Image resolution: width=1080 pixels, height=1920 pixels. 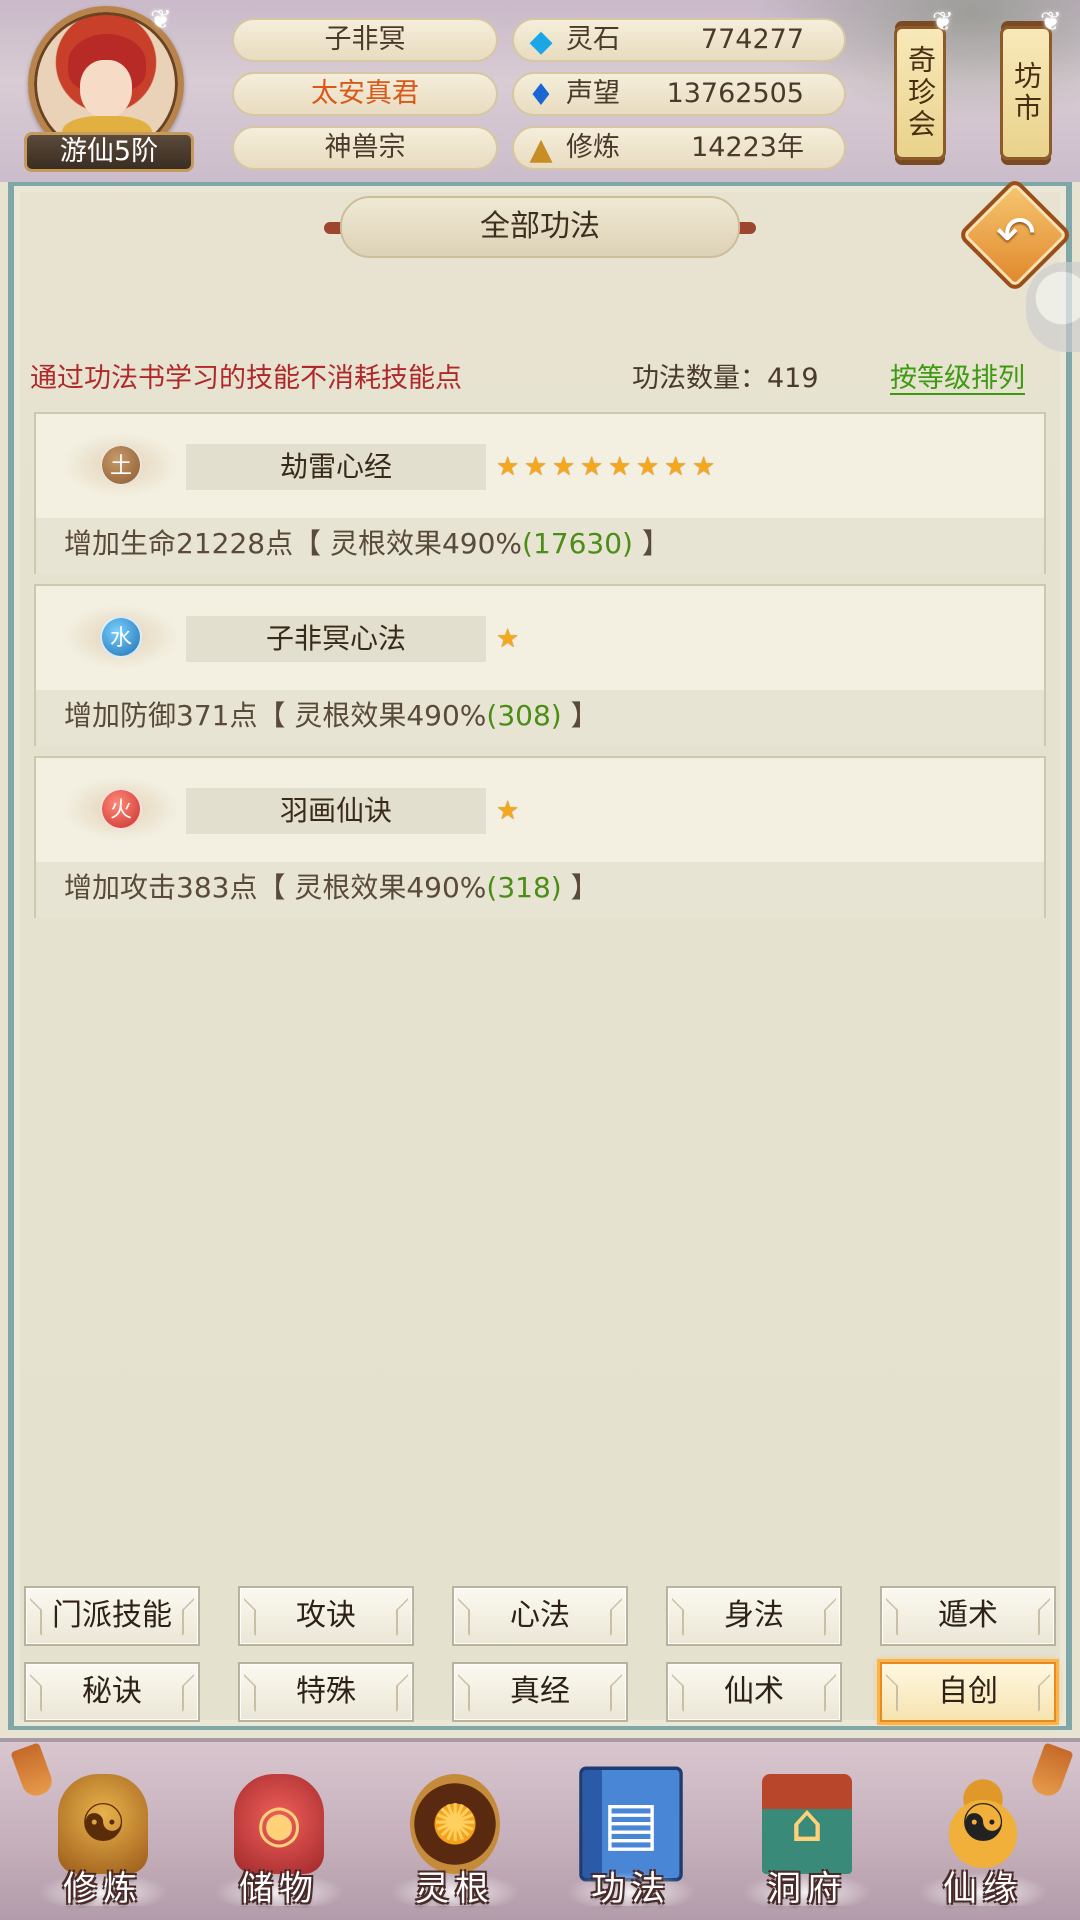 What do you see at coordinates (540, 227) in the screenshot?
I see `panel-title: 全部功法` at bounding box center [540, 227].